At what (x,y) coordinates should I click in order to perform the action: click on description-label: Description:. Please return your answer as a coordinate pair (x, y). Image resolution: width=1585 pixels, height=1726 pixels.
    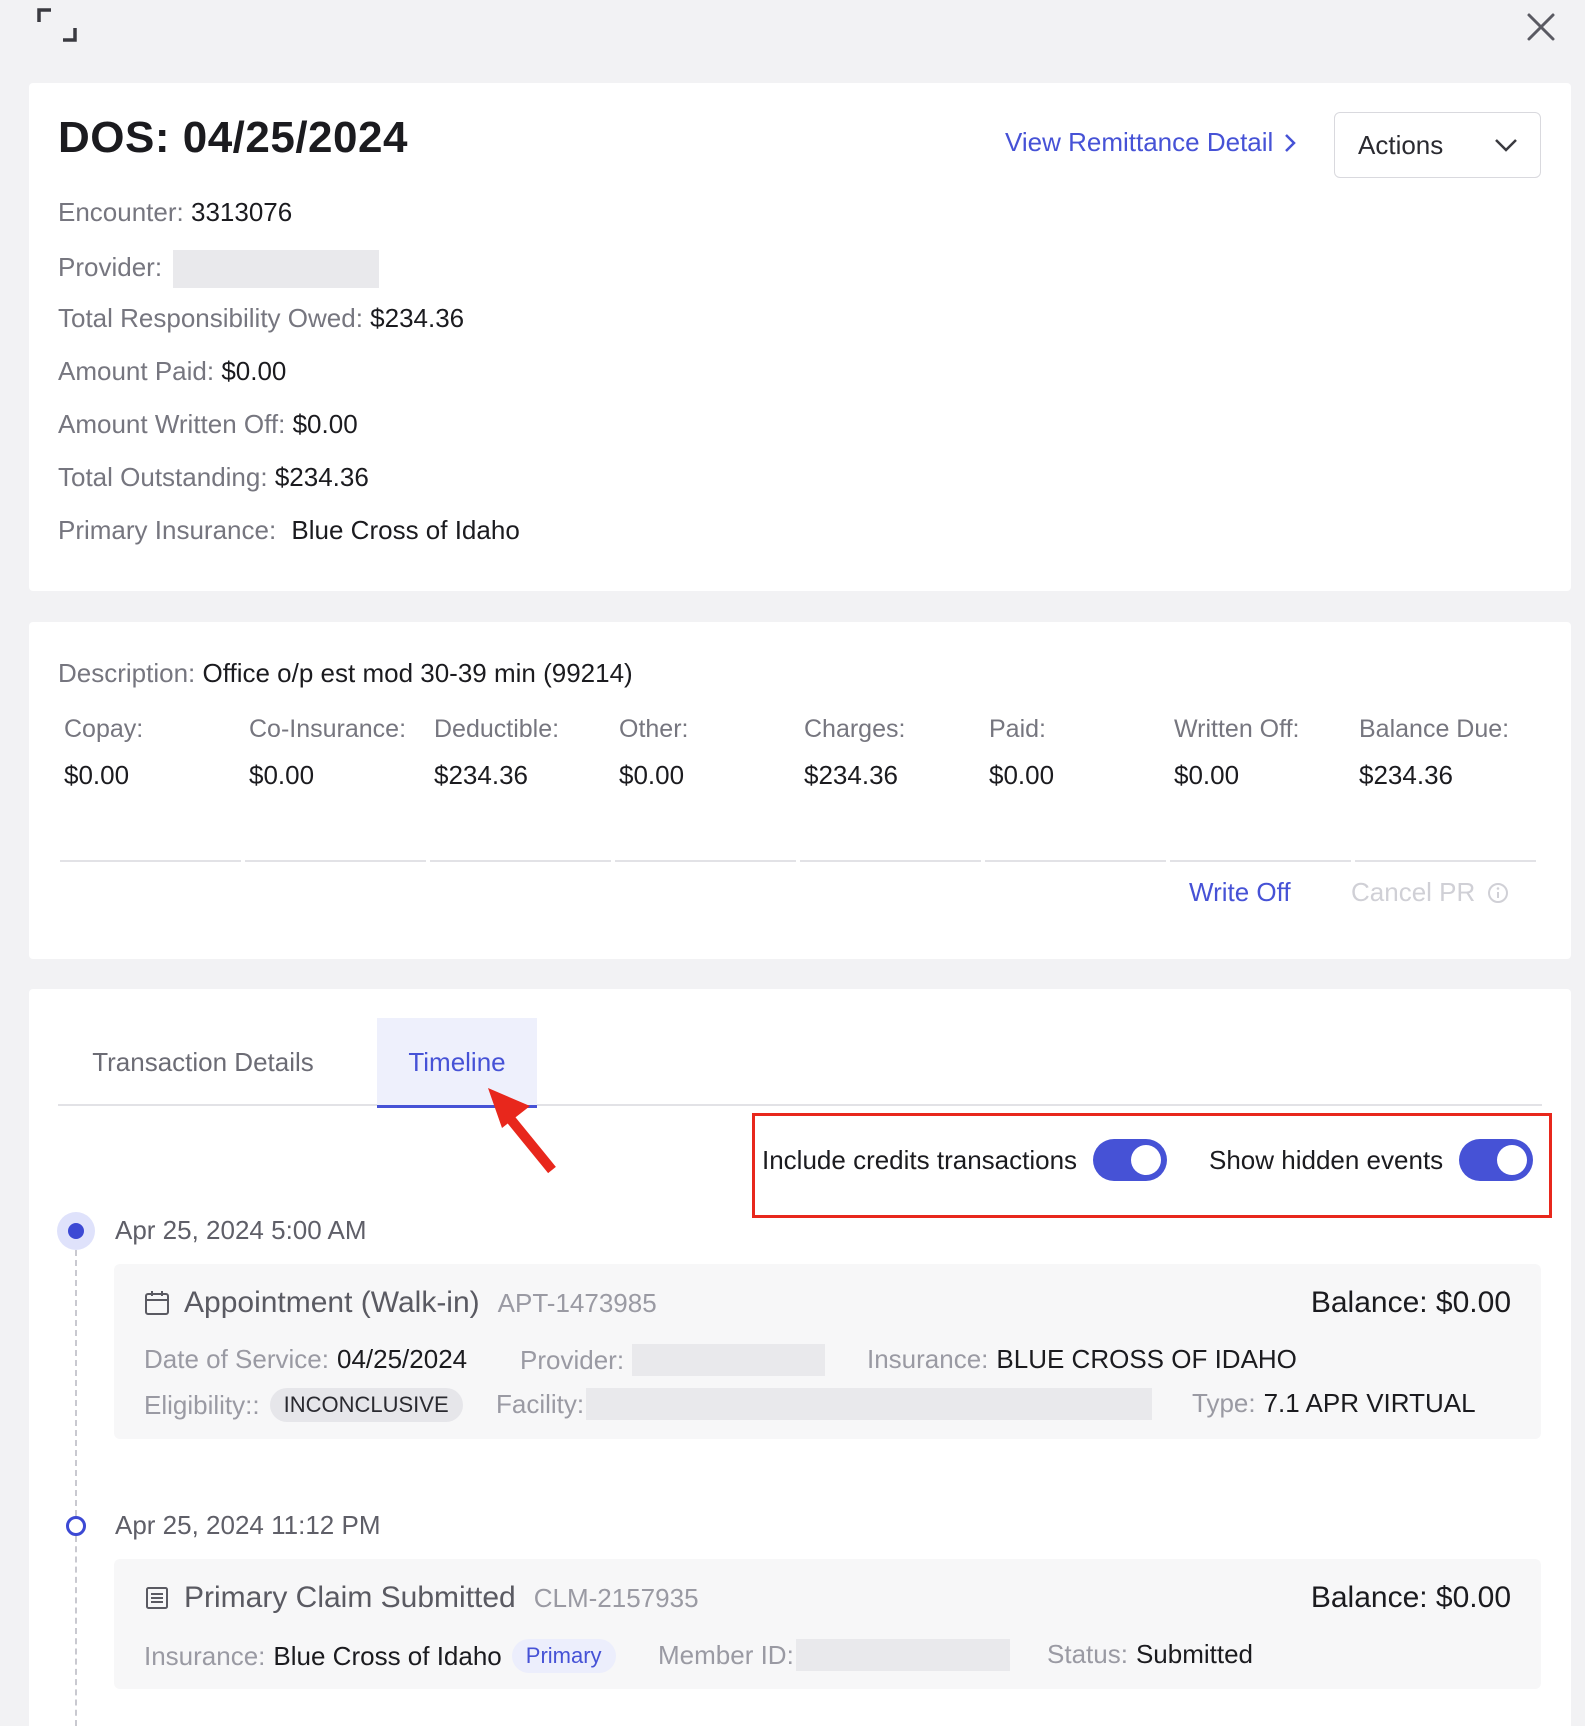
    Looking at the image, I should click on (127, 673).